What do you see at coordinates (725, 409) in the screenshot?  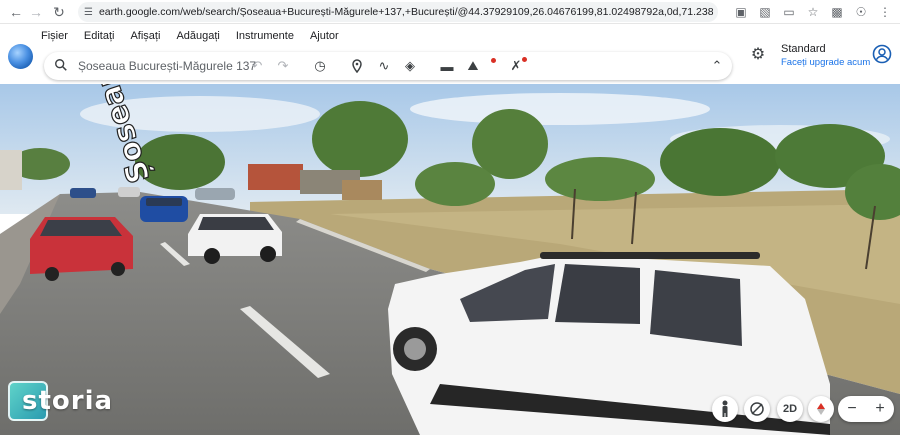 I see `pegman-icon` at bounding box center [725, 409].